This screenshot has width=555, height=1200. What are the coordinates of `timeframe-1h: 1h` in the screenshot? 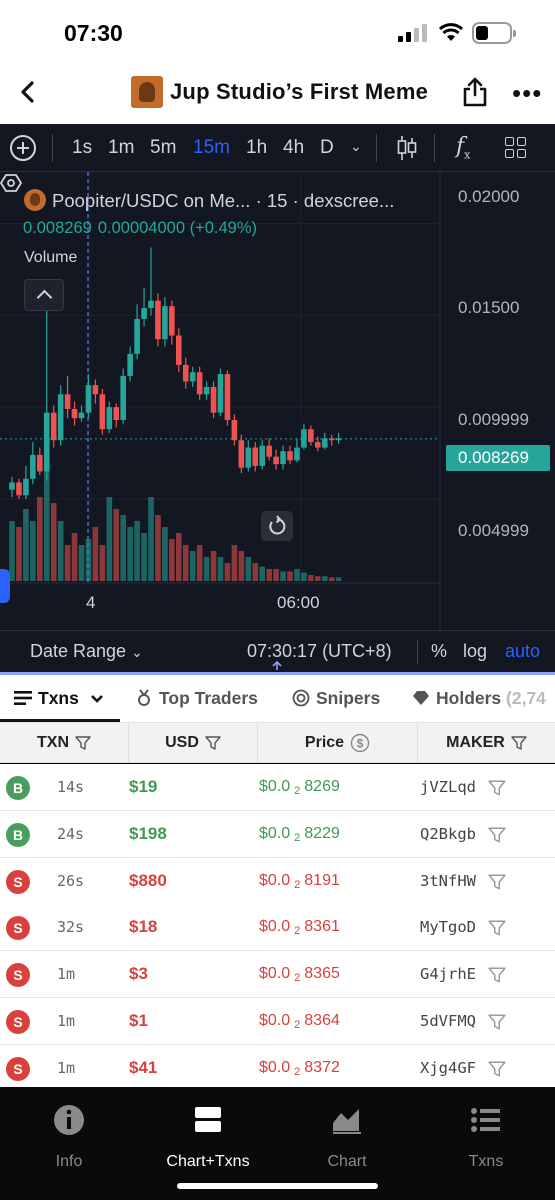 It's located at (256, 148).